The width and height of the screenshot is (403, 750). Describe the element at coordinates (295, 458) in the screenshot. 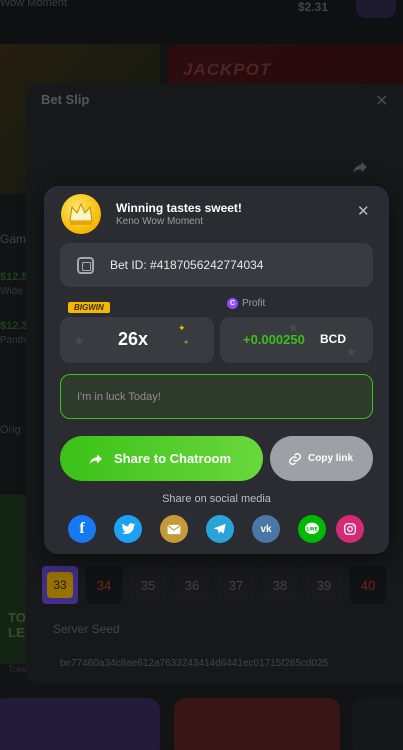

I see `link-icon` at that location.